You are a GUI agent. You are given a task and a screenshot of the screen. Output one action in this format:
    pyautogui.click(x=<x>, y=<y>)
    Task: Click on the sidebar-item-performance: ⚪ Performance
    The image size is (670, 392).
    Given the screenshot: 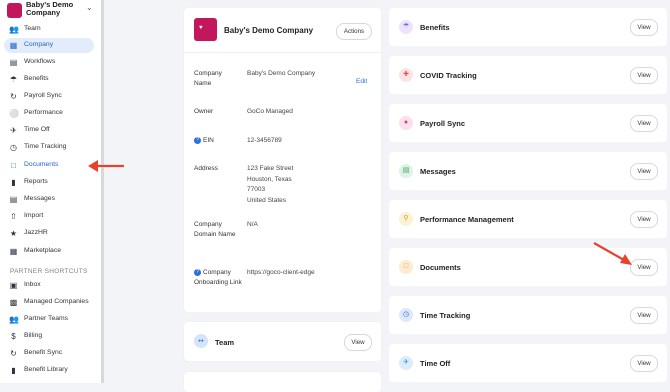 What is the action you would take?
    pyautogui.click(x=49, y=113)
    